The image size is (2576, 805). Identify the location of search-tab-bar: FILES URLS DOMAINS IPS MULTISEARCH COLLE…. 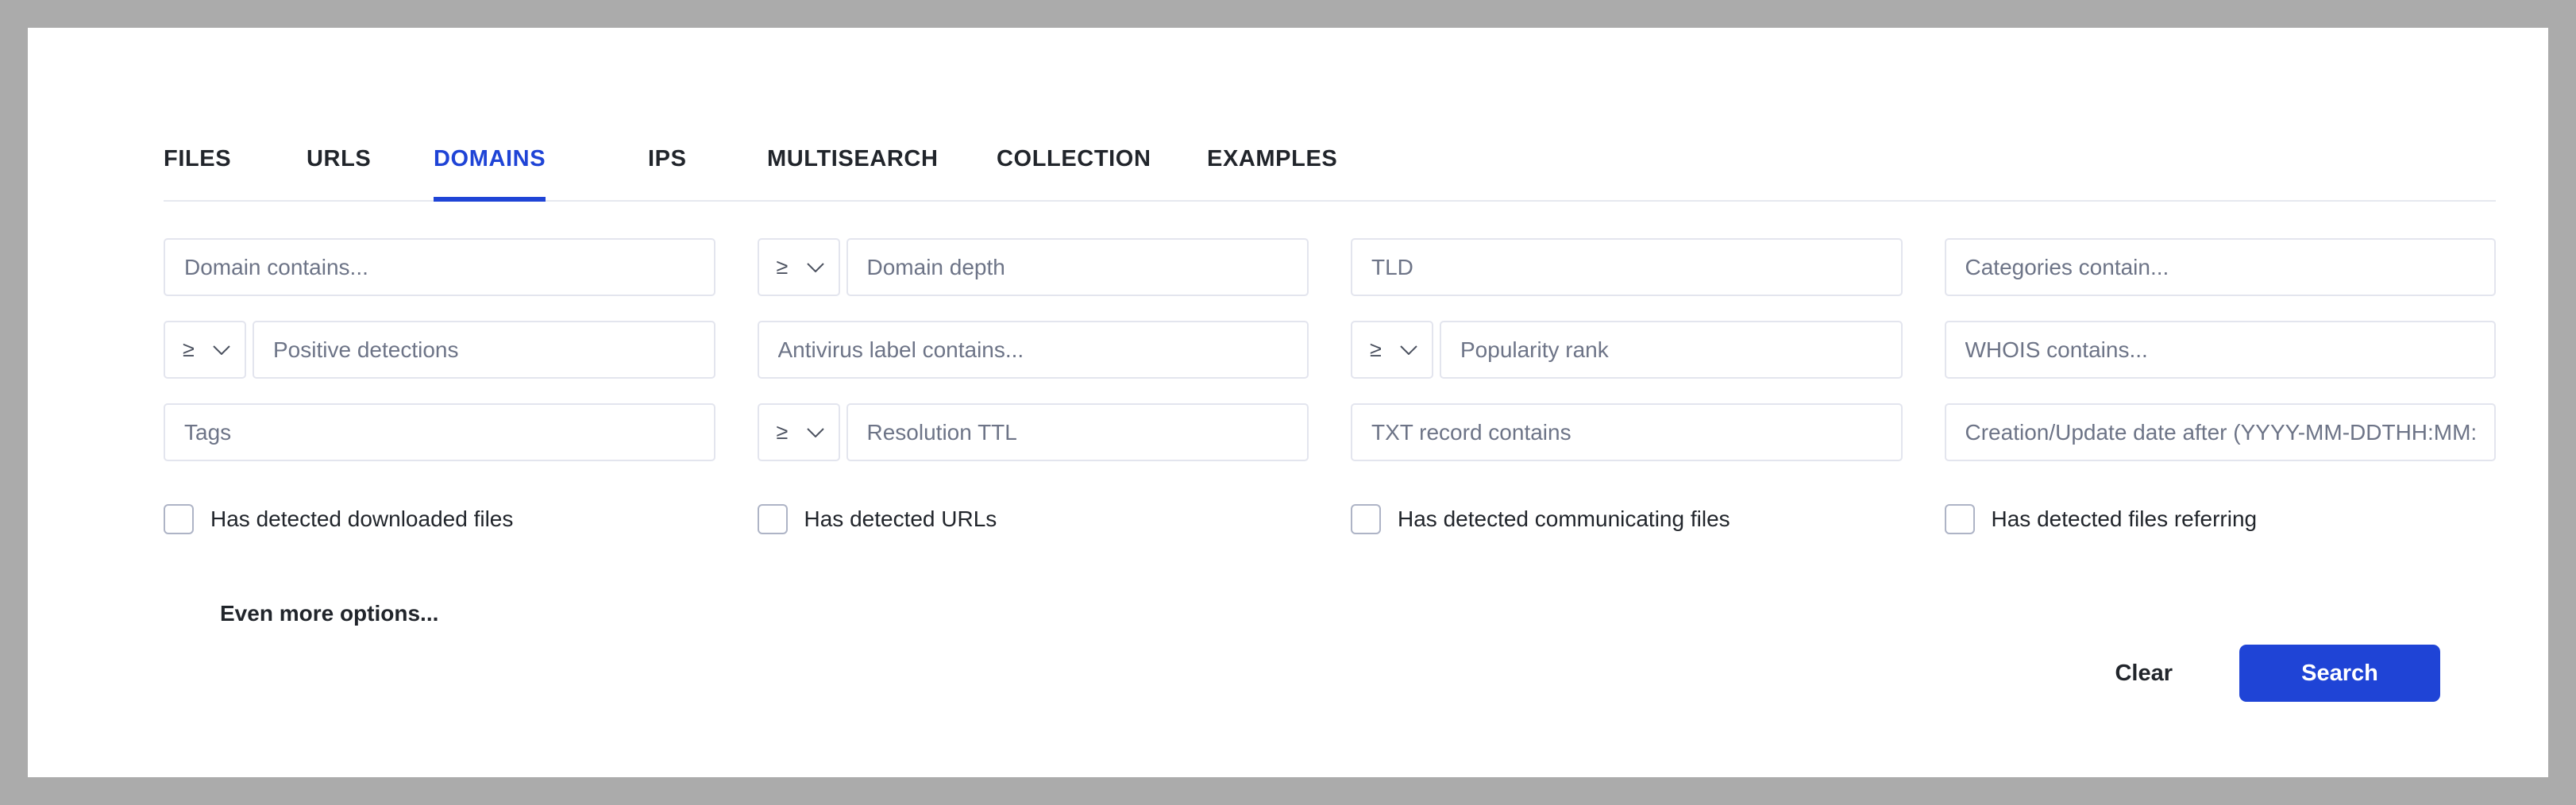
(1330, 166).